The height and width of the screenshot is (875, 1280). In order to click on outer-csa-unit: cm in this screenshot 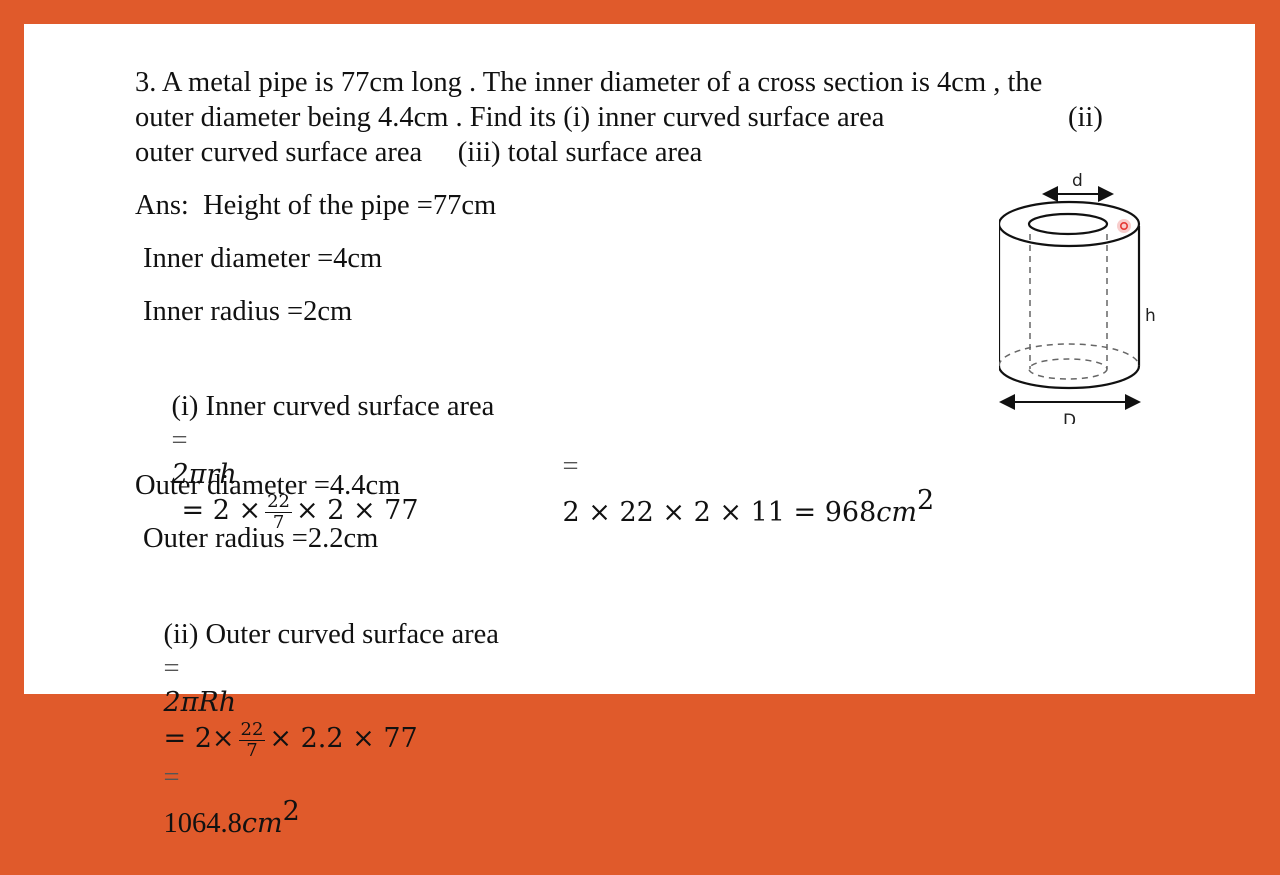, I will do `click(262, 823)`.